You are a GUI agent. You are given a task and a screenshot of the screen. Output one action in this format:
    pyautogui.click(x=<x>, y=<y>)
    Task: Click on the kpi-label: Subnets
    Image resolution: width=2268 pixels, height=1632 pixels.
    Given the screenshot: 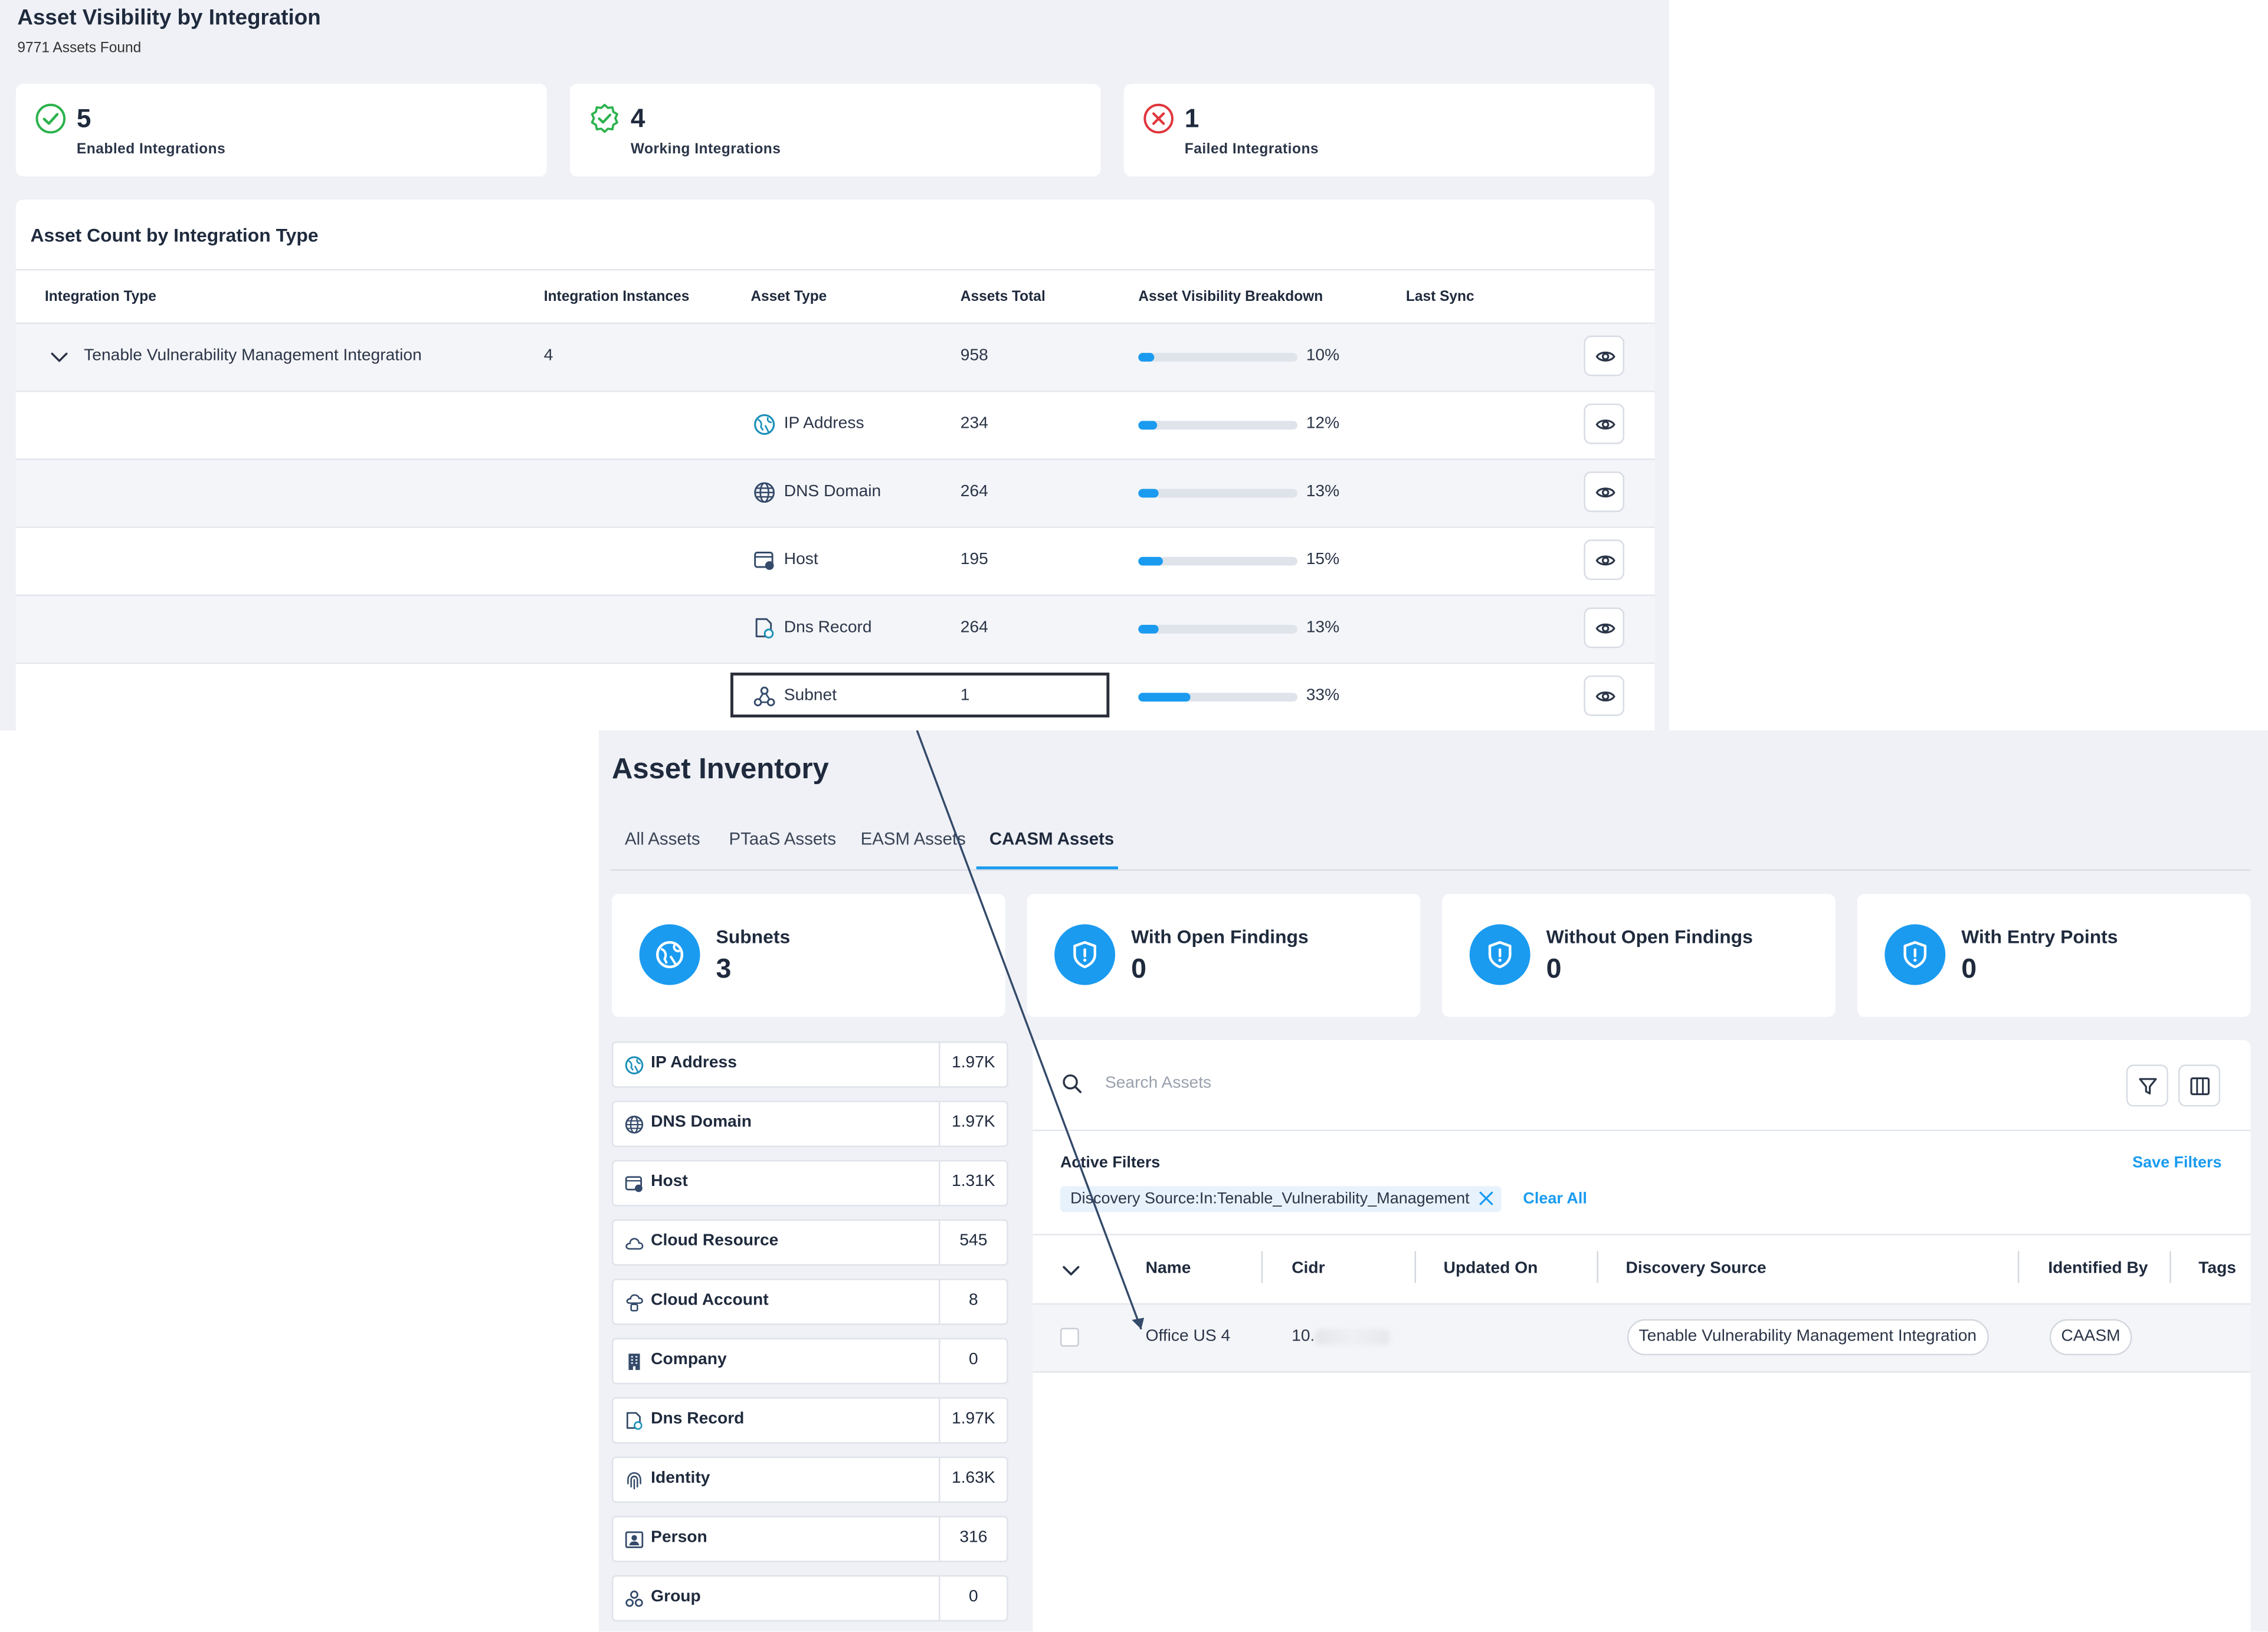 What is the action you would take?
    pyautogui.click(x=754, y=936)
    